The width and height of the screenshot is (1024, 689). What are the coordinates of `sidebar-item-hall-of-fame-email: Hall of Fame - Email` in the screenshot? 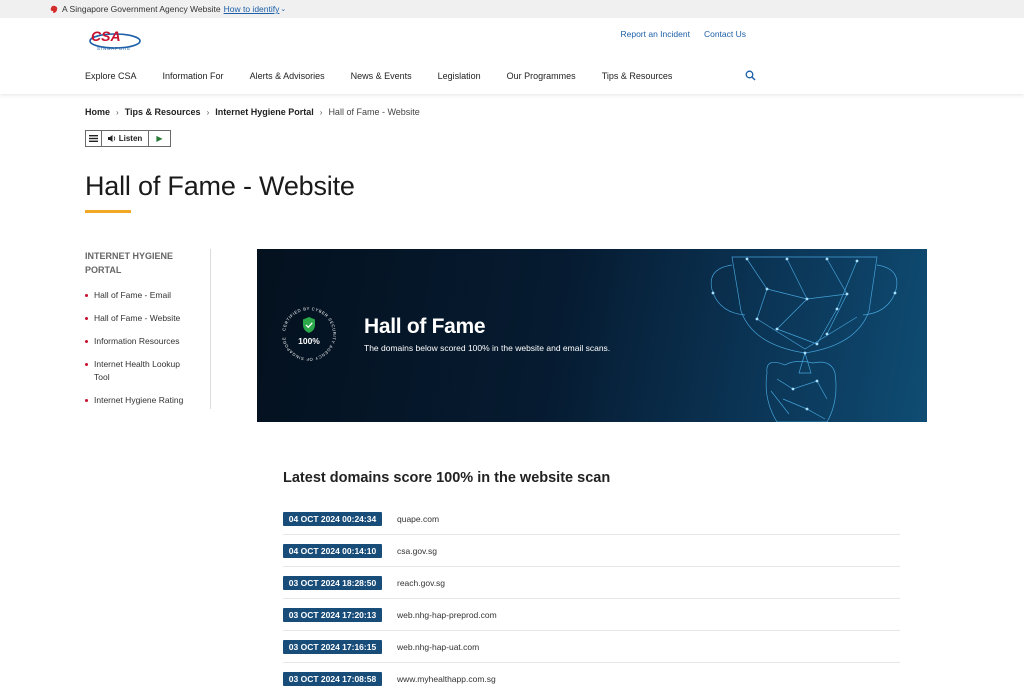 It's located at (140, 295).